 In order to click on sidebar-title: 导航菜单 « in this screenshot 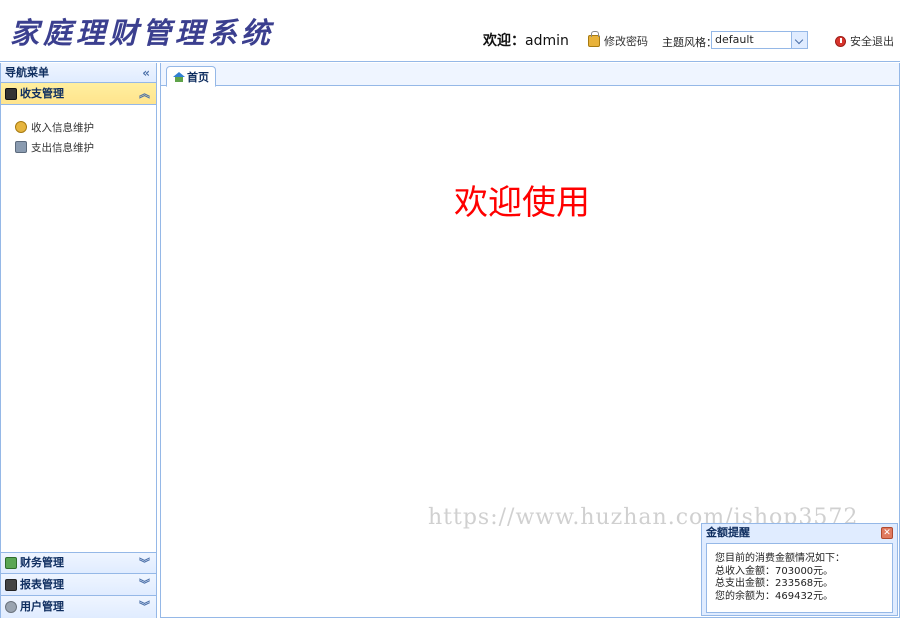, I will do `click(78, 73)`.